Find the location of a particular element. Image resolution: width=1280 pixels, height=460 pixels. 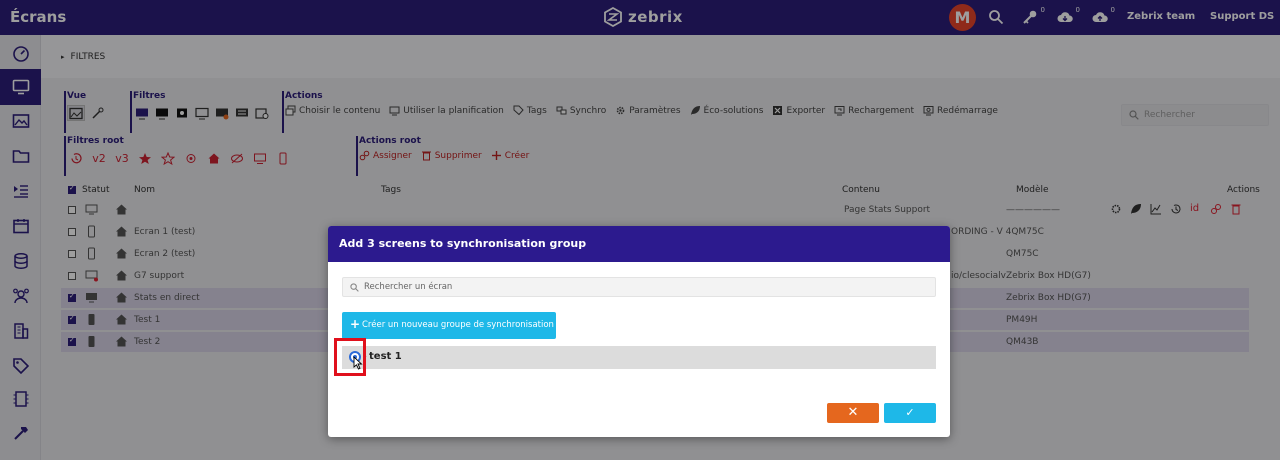

sync-group-row: ▸ test 1 is located at coordinates (639, 357).